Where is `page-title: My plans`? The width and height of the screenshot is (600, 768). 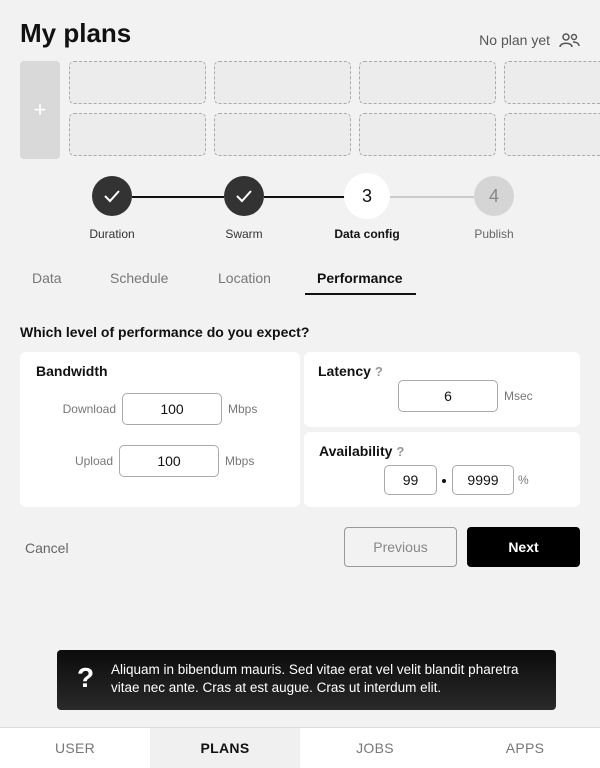
page-title: My plans is located at coordinates (76, 33).